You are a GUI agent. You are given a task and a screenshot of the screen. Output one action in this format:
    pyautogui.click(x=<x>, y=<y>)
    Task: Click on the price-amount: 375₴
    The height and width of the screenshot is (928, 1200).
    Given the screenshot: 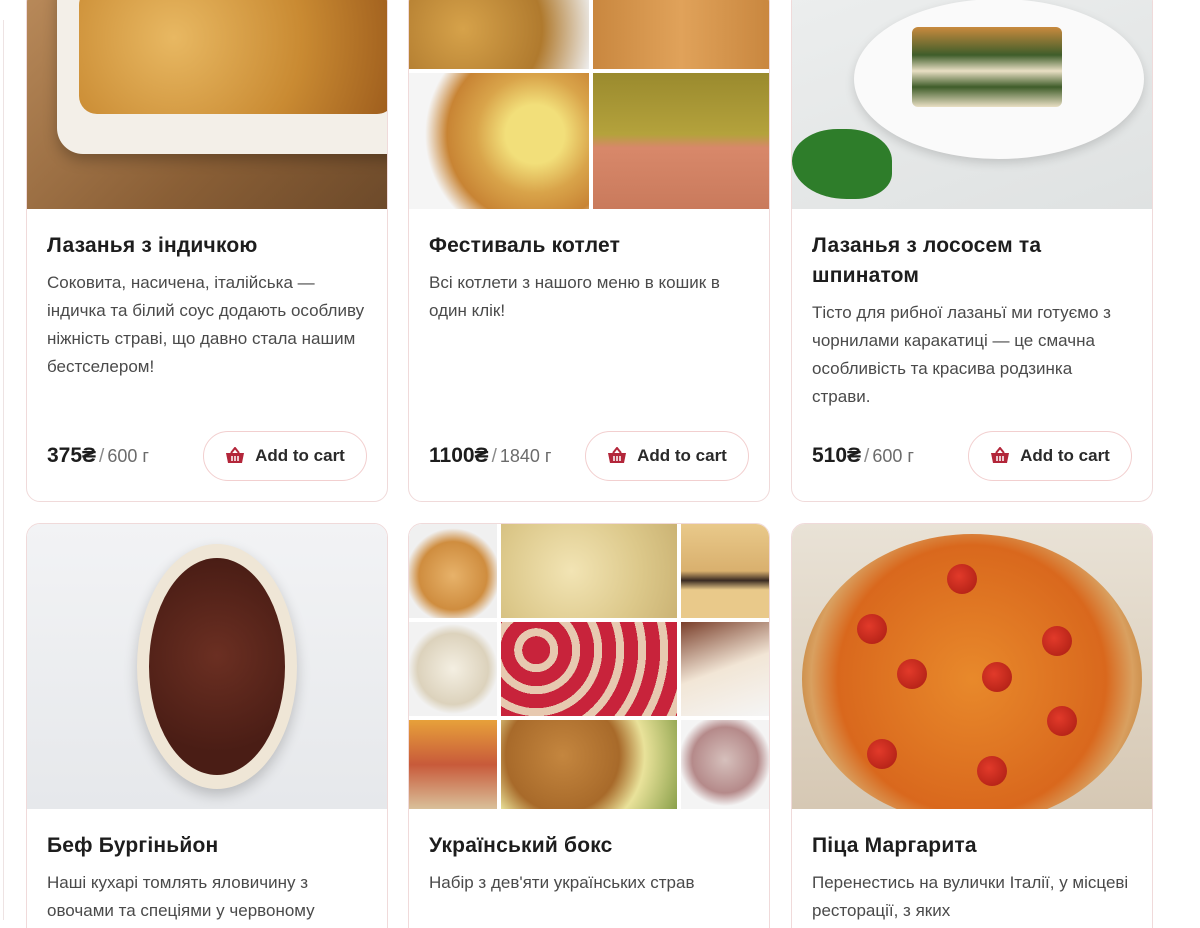 What is the action you would take?
    pyautogui.click(x=72, y=455)
    